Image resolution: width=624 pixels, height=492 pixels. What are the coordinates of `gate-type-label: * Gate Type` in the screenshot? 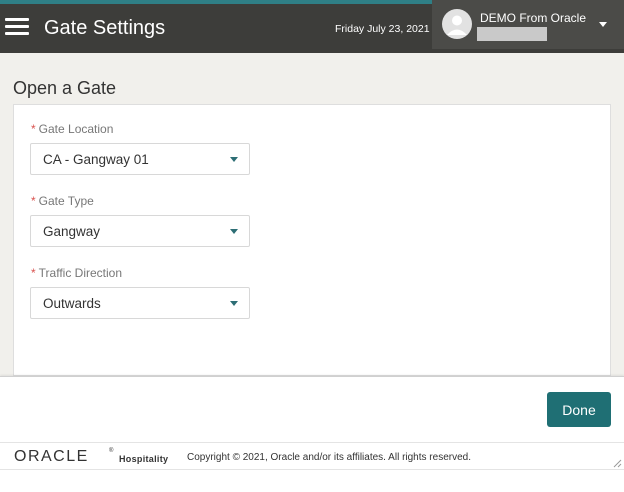 It's located at (62, 201).